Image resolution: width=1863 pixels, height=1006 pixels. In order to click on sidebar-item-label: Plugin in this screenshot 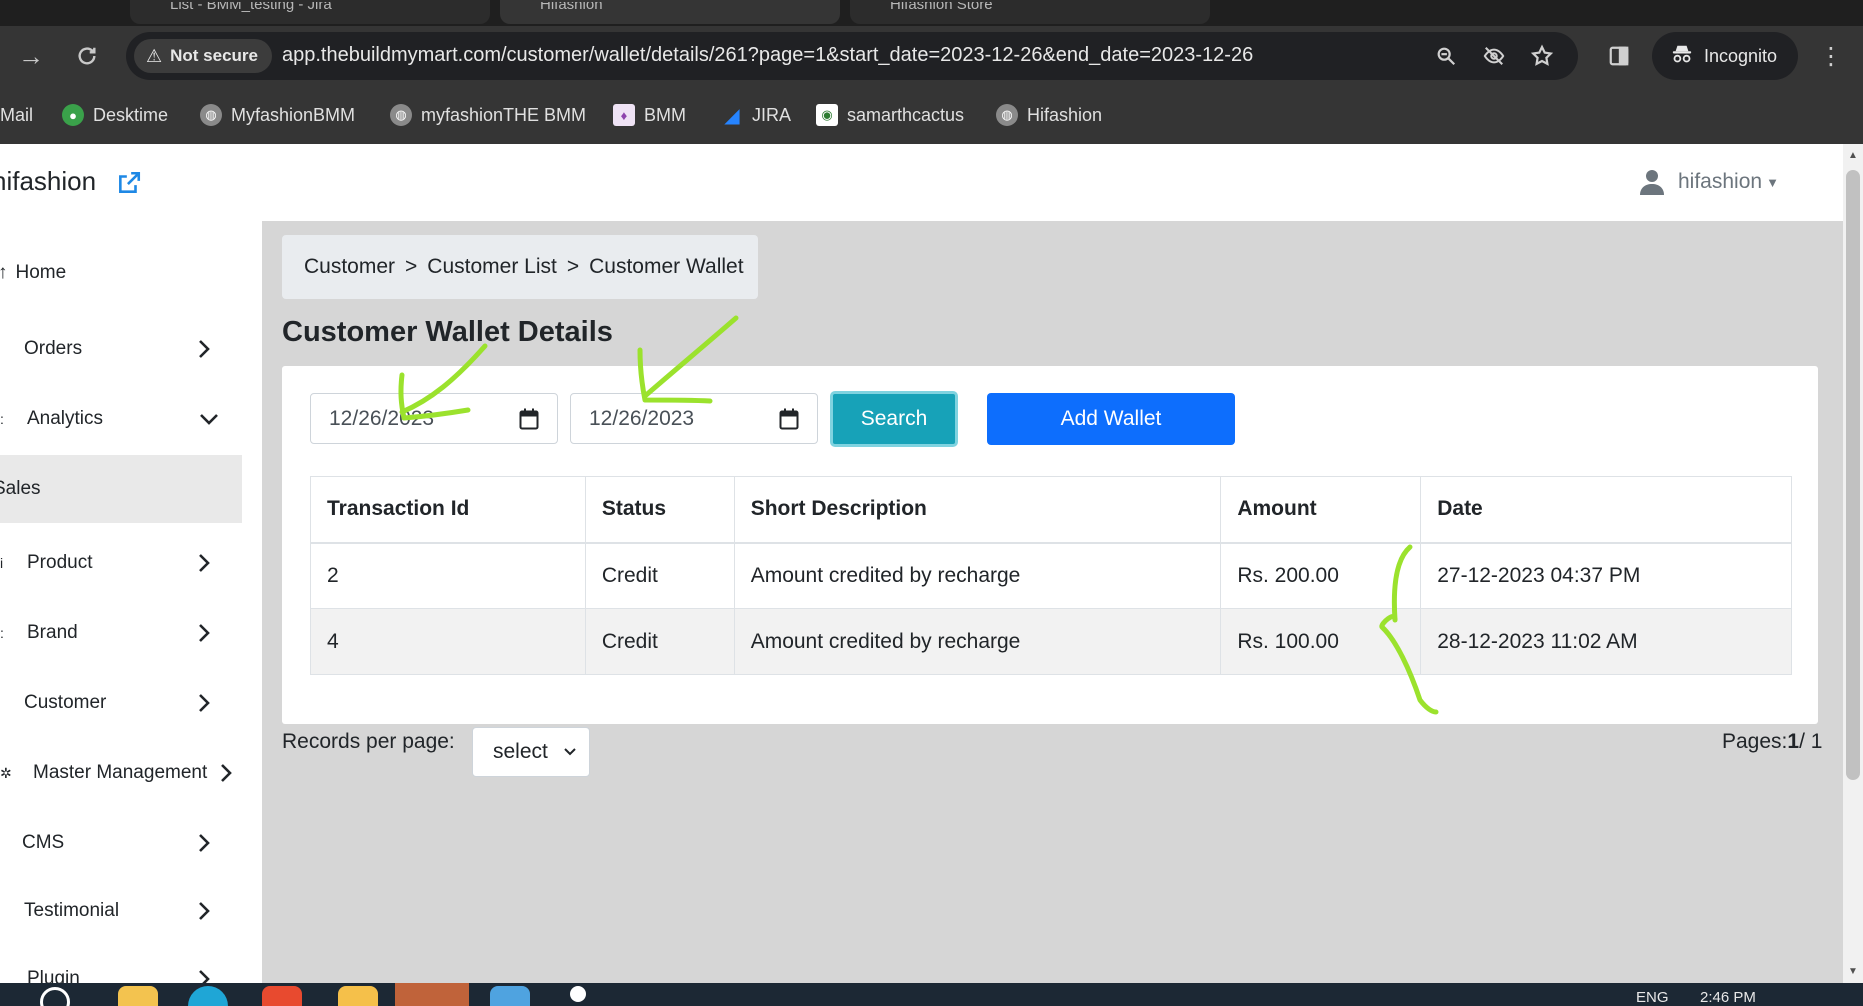, I will do `click(53, 975)`.